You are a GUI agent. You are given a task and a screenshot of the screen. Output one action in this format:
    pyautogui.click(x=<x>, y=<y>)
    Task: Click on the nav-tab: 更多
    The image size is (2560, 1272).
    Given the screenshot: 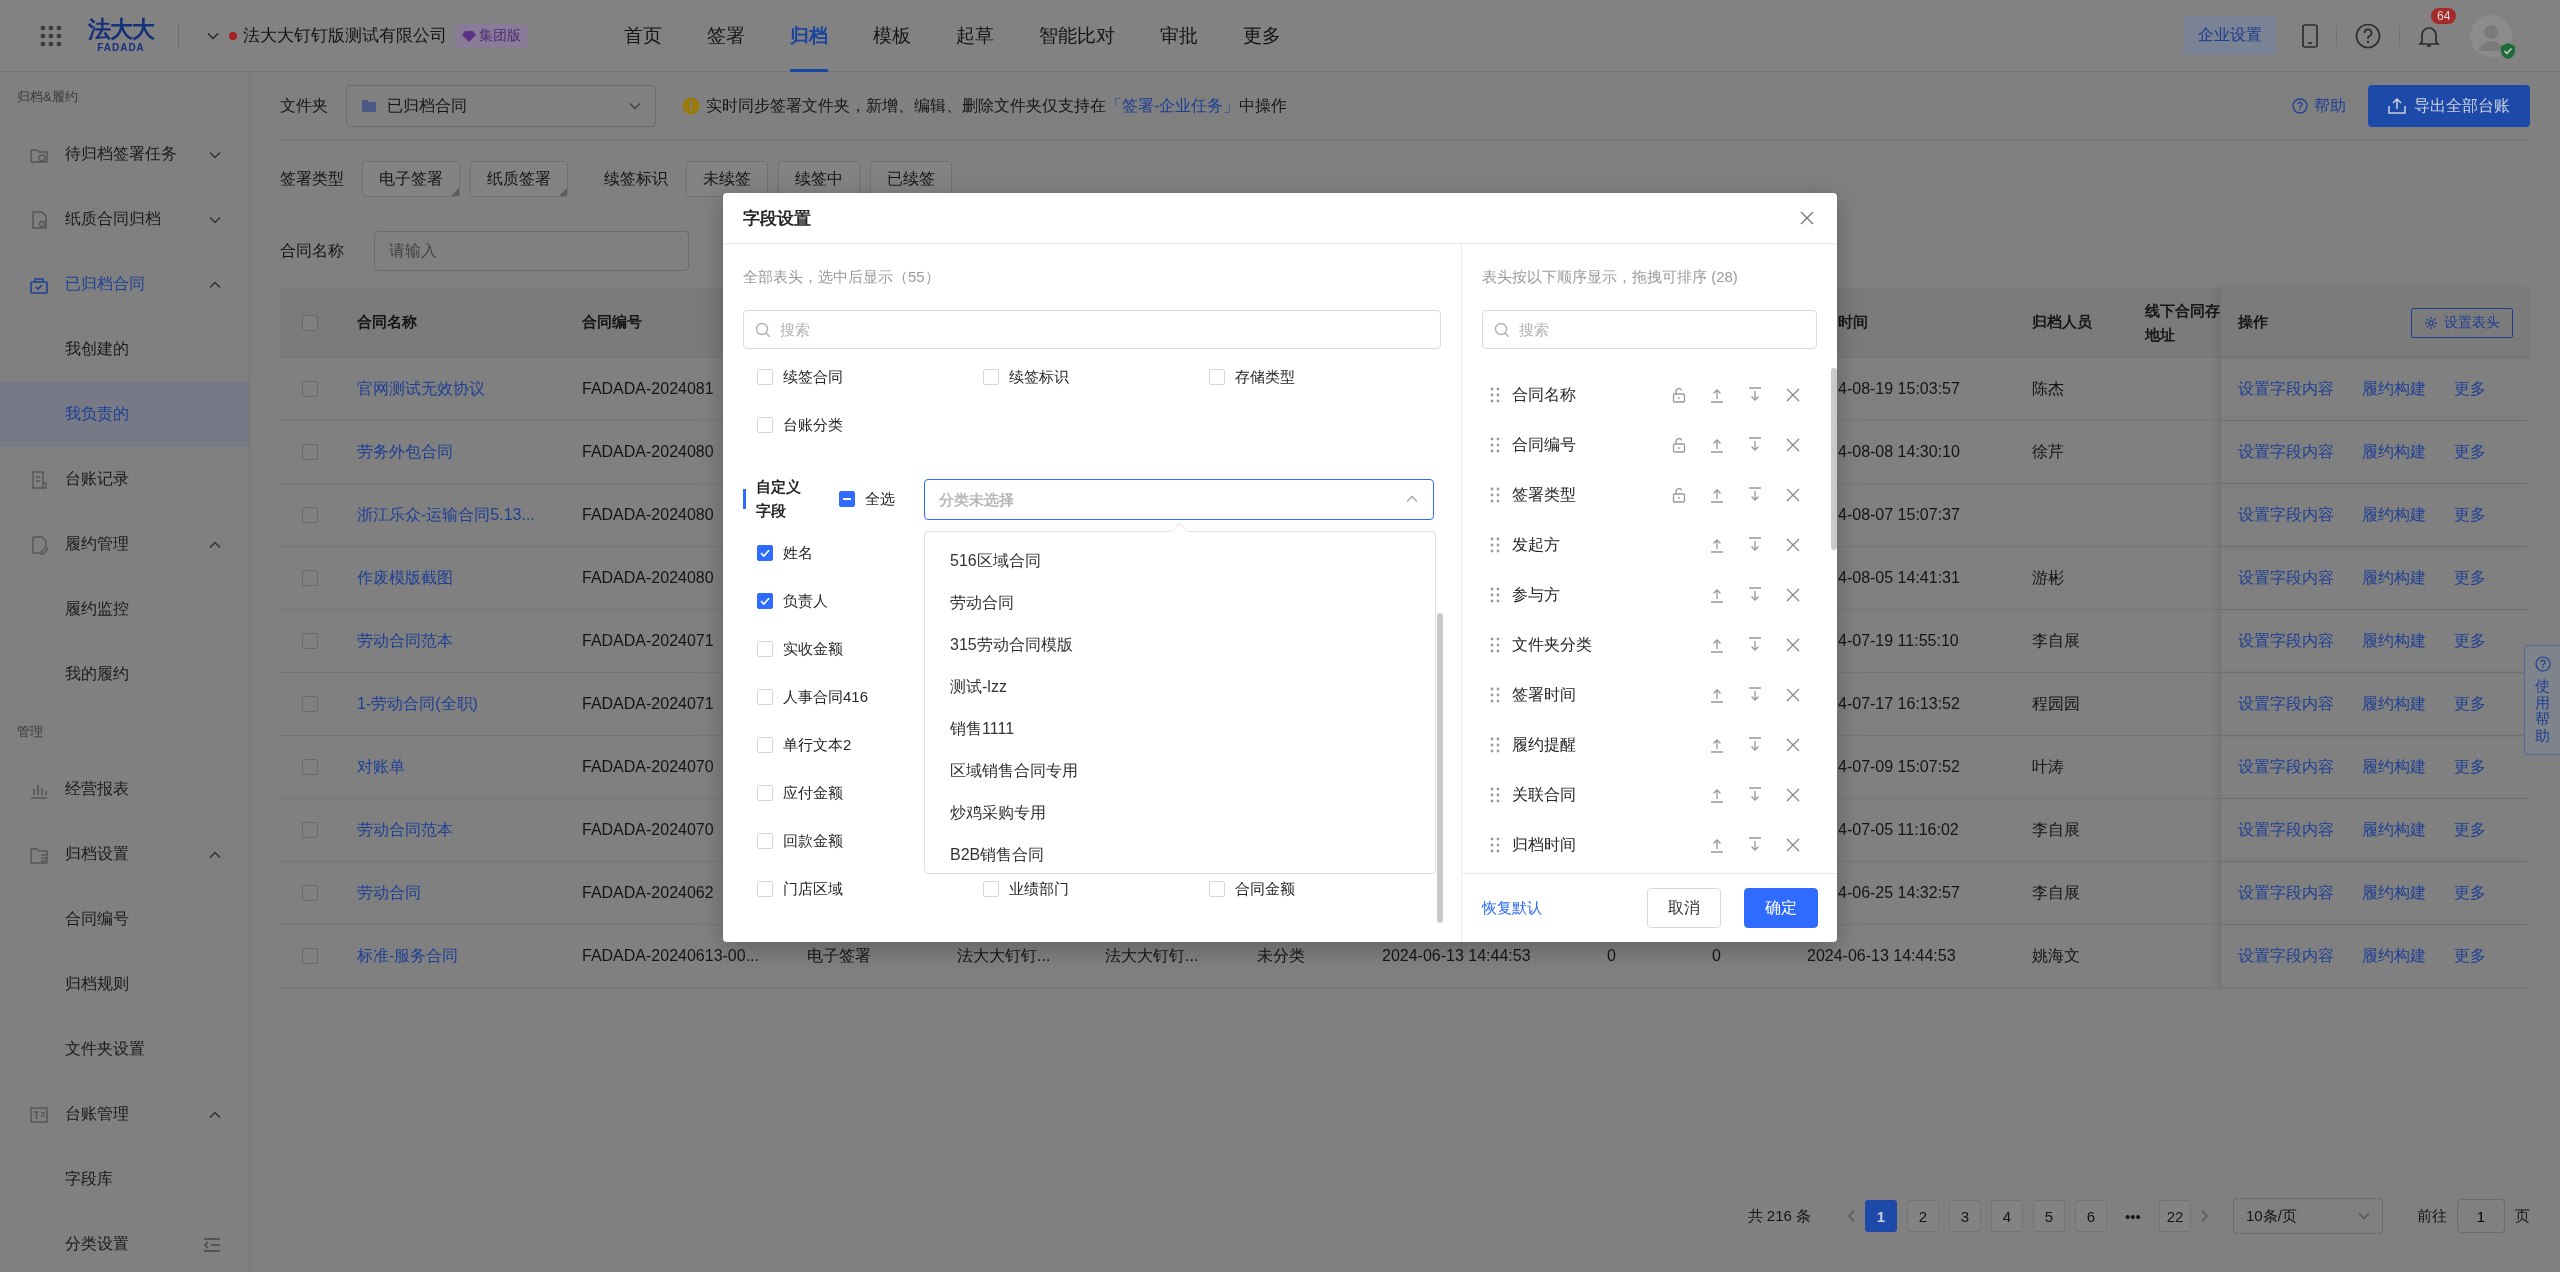 What is the action you would take?
    pyautogui.click(x=1262, y=36)
    